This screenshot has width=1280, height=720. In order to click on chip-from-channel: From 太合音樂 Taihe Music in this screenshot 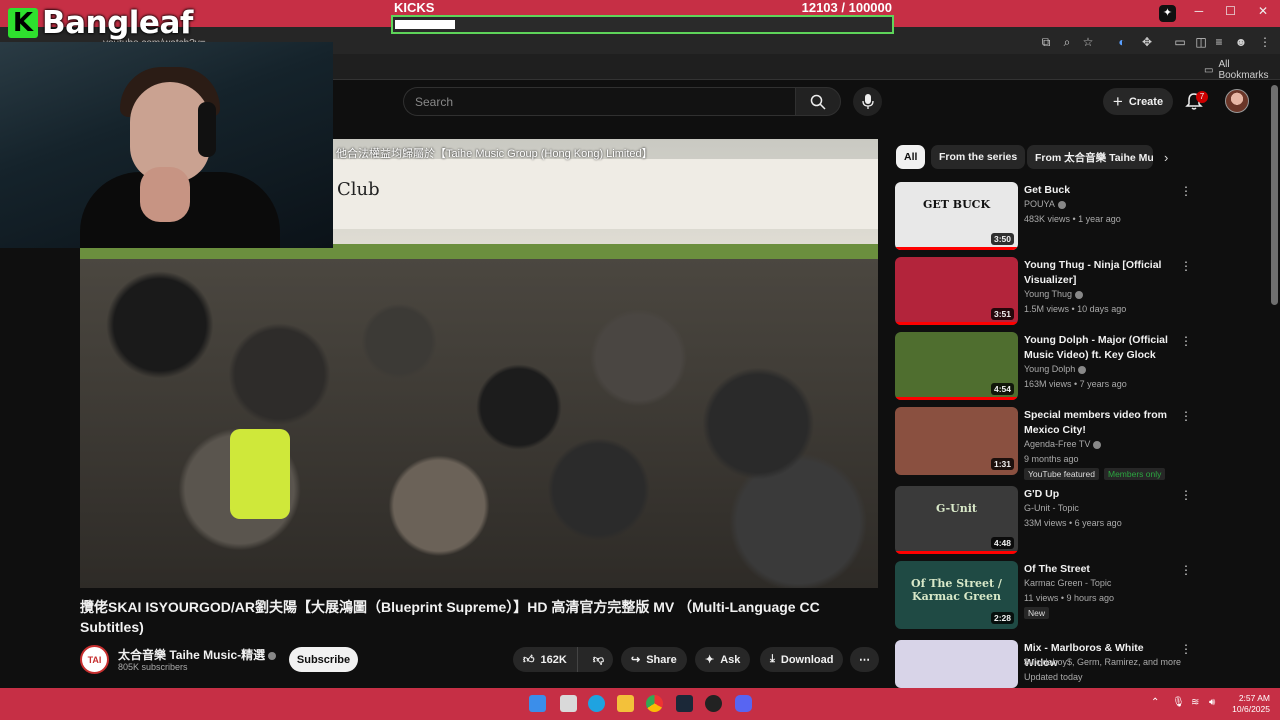, I will do `click(1090, 157)`.